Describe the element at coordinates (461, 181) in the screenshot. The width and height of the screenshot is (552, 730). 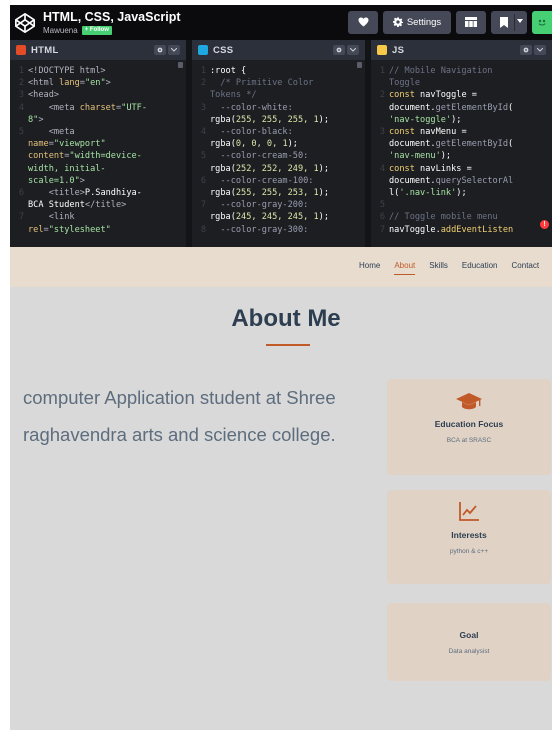
I see `code-line: document.querySelectorAl` at that location.